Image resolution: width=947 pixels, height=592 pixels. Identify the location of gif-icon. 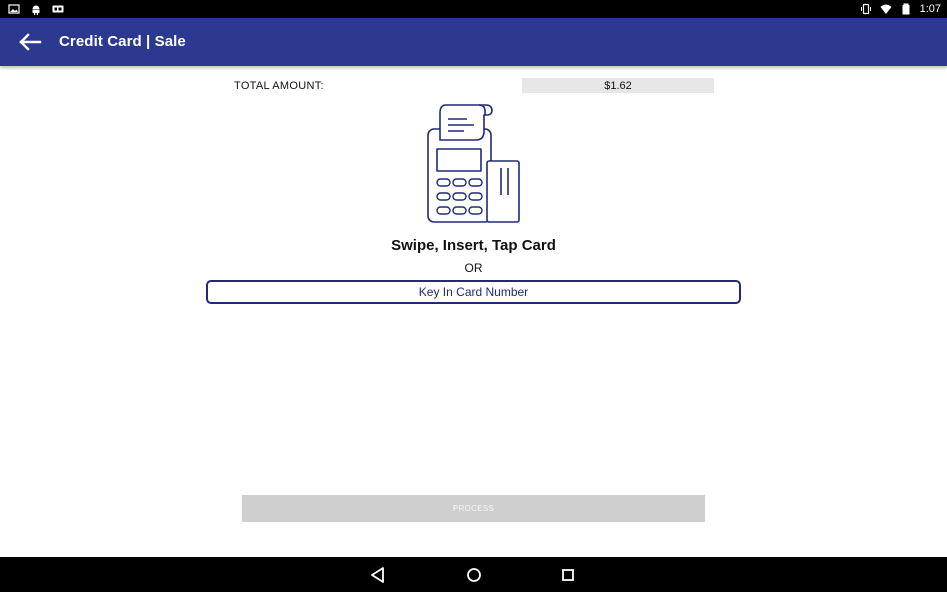
(58, 9).